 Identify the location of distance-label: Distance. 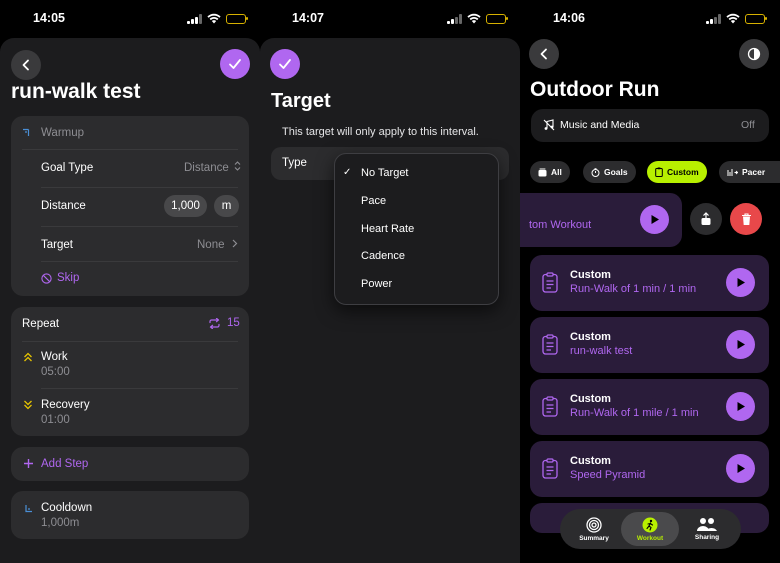
(63, 206).